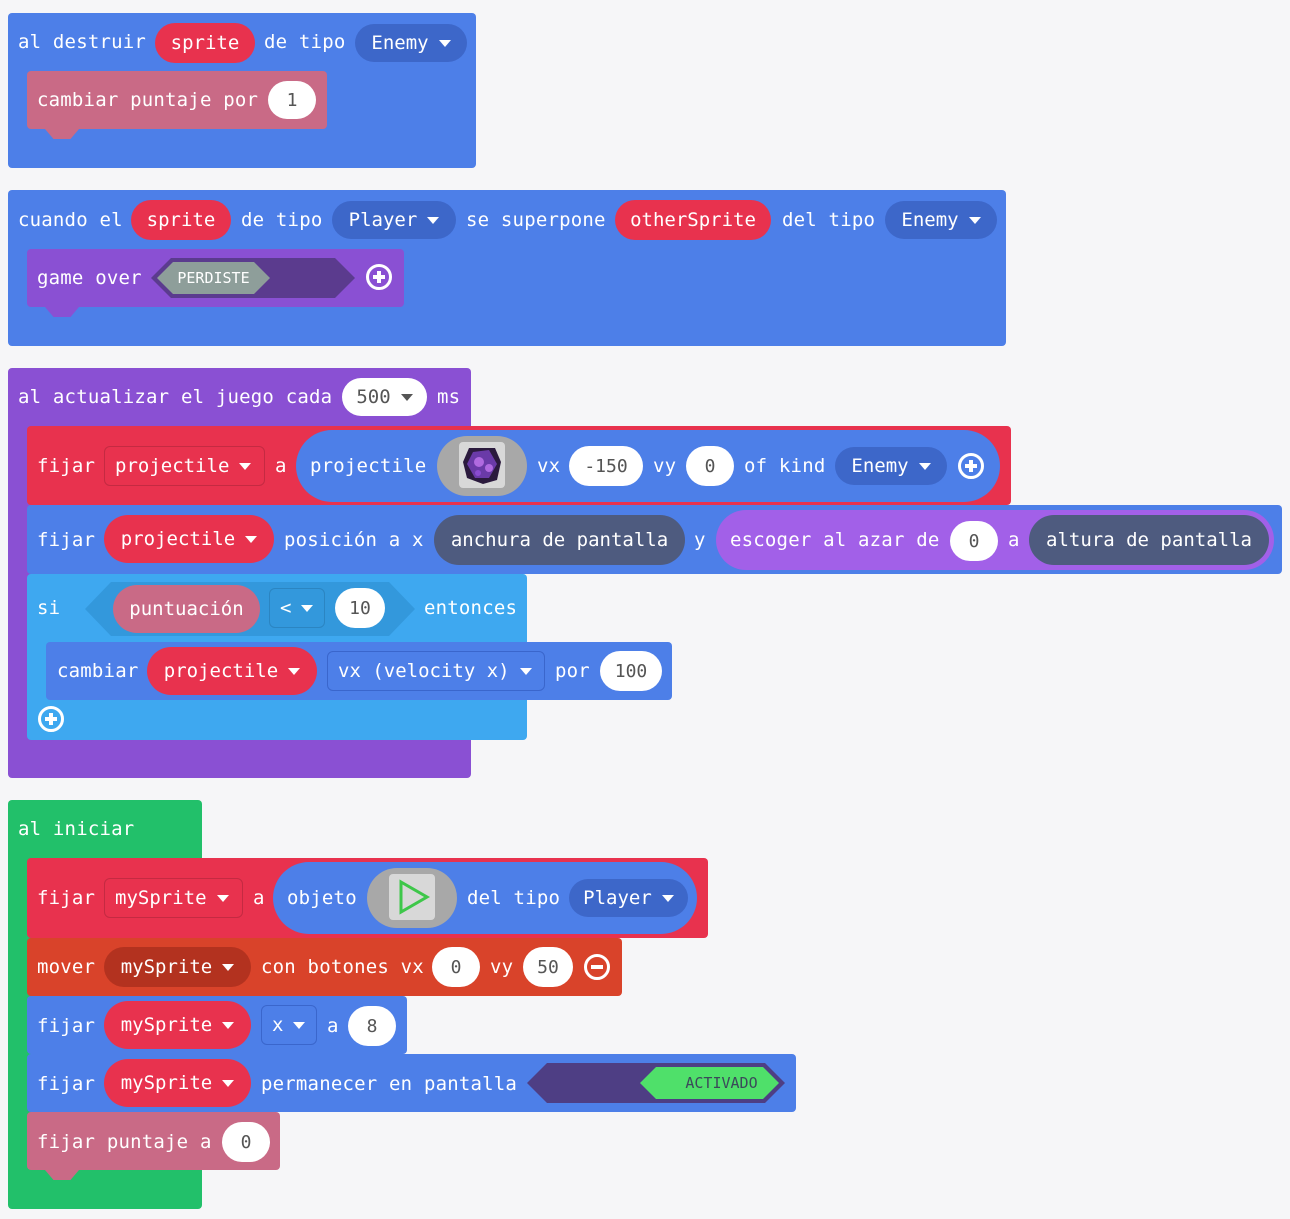  I want to click on projectile-label: projectile, so click(368, 466).